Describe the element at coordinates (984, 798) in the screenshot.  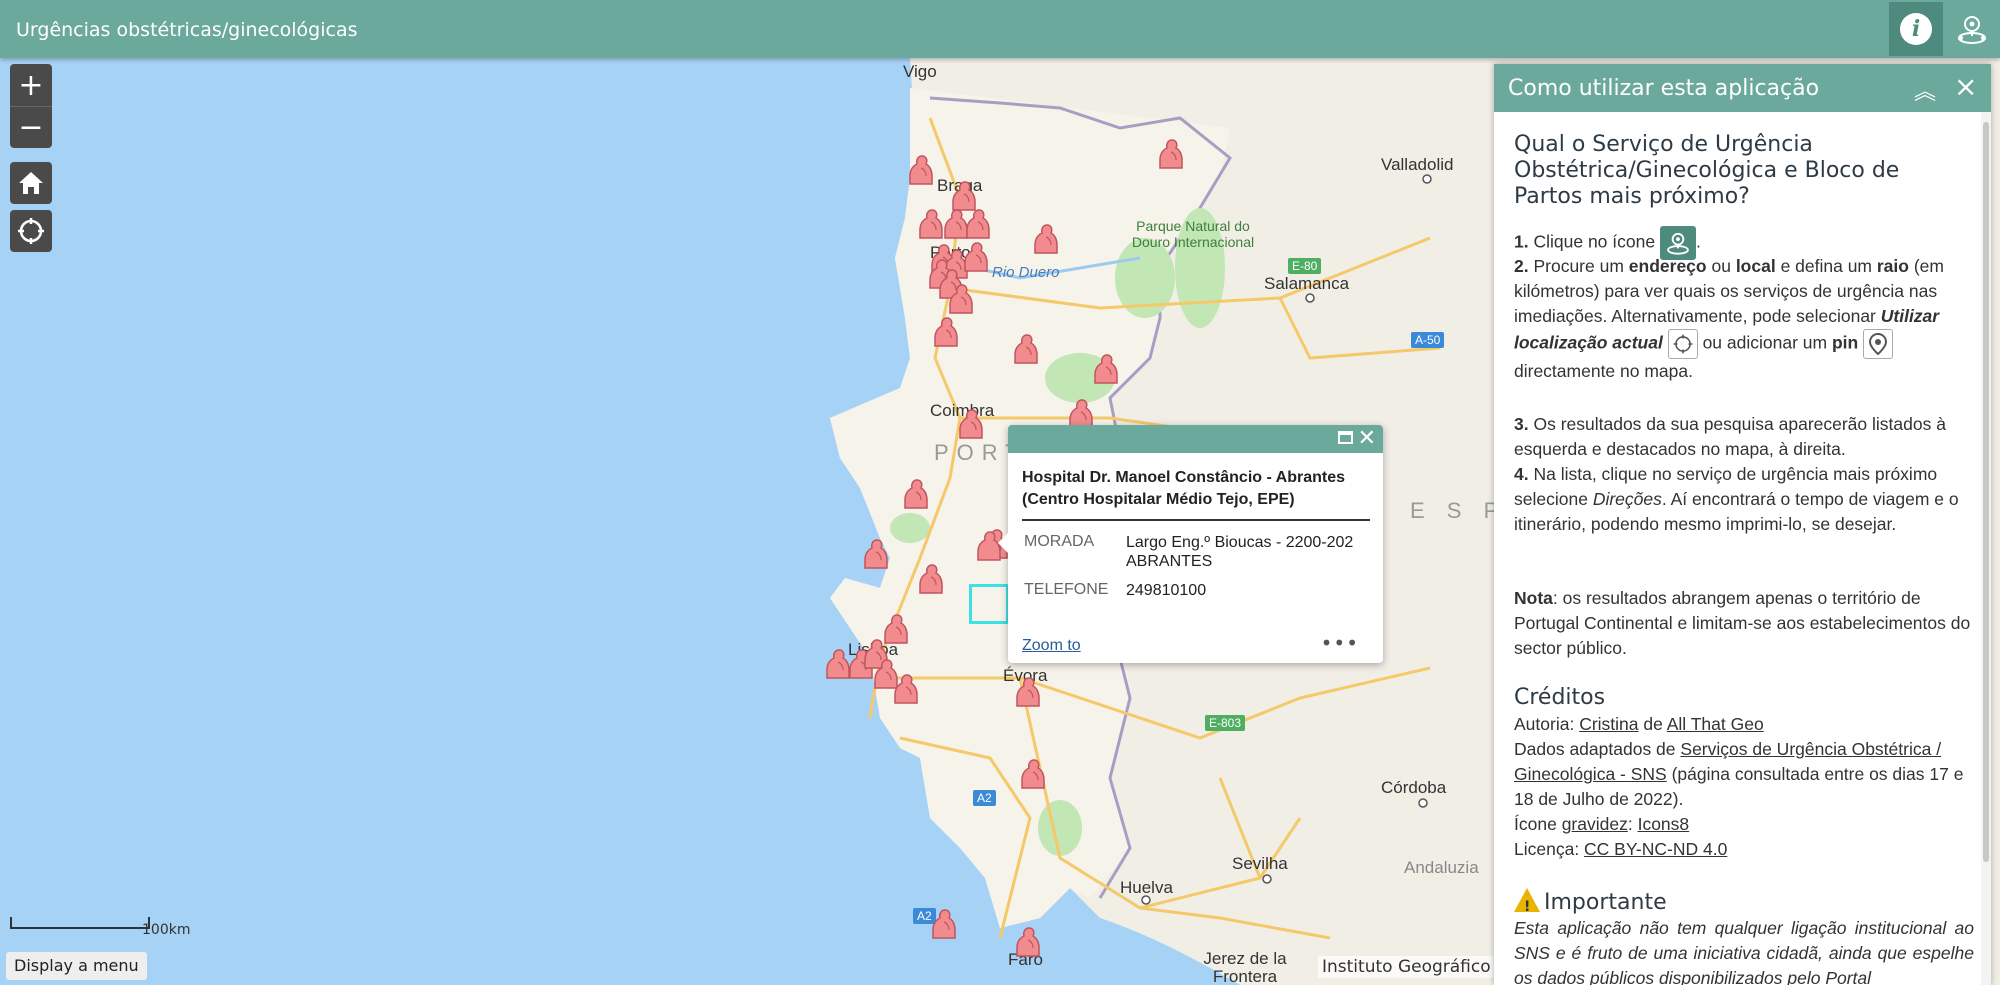
I see `road-a2-north: A2` at that location.